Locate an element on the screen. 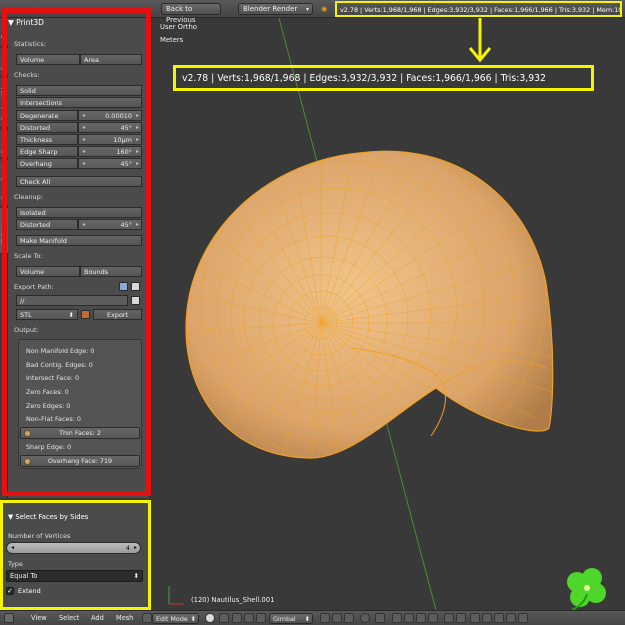 This screenshot has width=625, height=625. intersections-button: Intersections is located at coordinates (79, 102).